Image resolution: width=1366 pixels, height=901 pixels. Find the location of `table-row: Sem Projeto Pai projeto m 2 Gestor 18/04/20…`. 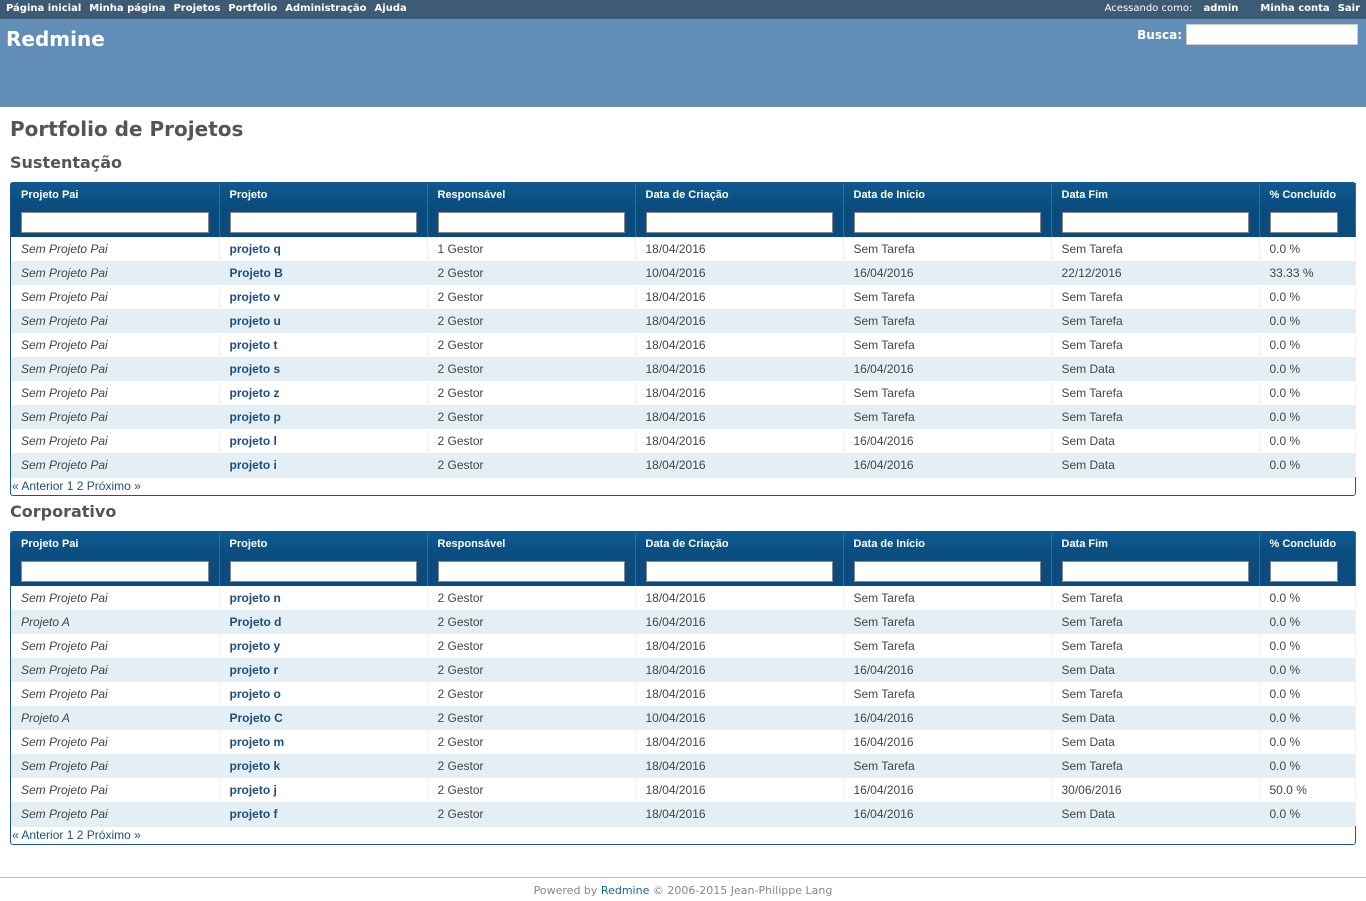

table-row: Sem Projeto Pai projeto m 2 Gestor 18/04/20… is located at coordinates (683, 742).